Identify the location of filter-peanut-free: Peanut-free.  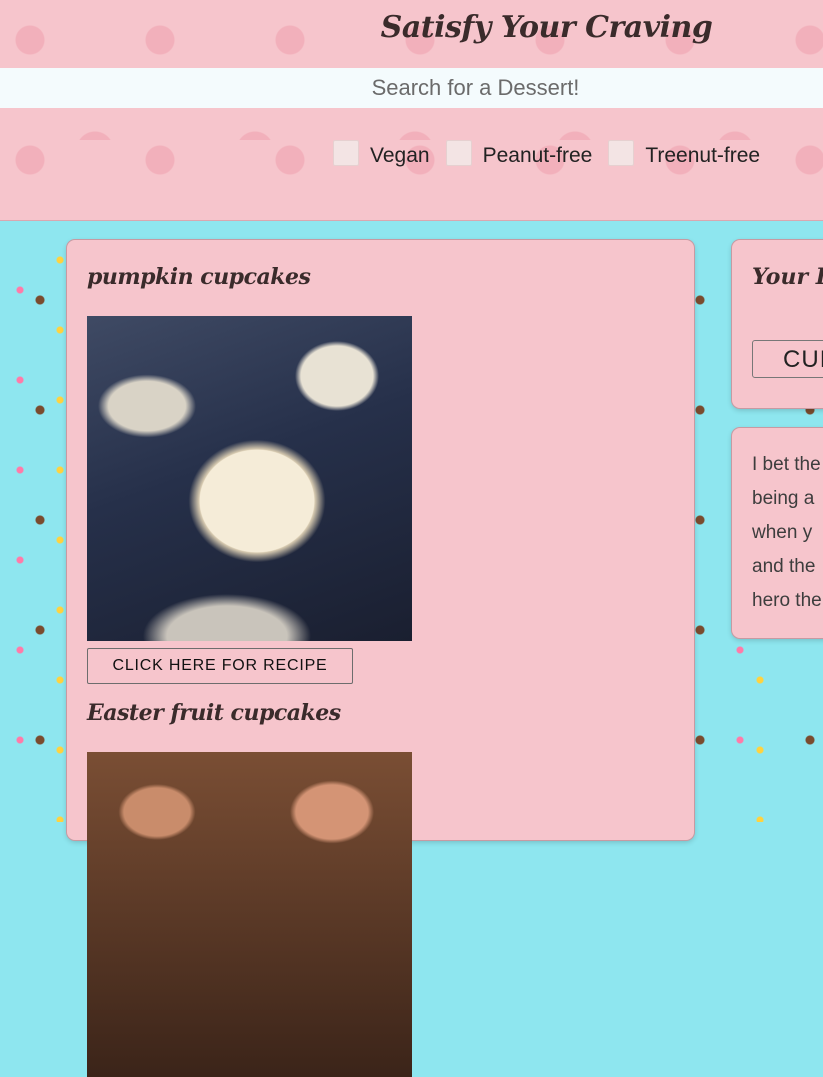
(519, 154).